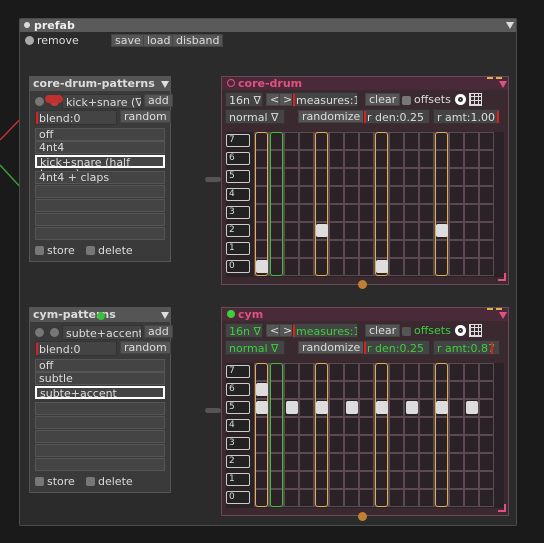  Describe the element at coordinates (100, 378) in the screenshot. I see `list-item: subtle` at that location.